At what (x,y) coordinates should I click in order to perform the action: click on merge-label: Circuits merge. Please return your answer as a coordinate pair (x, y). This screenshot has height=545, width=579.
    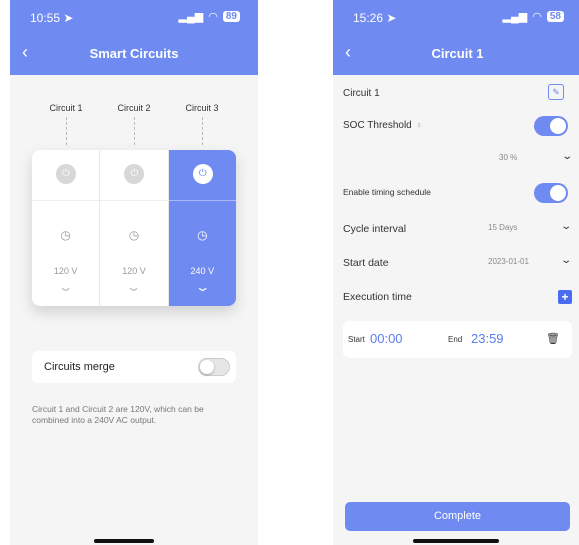
    Looking at the image, I should click on (79, 367).